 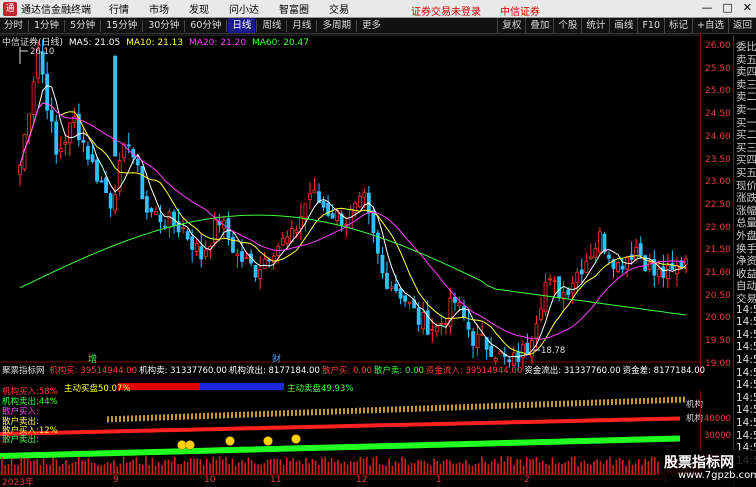 What do you see at coordinates (210, 480) in the screenshot?
I see `time-tick: 10` at bounding box center [210, 480].